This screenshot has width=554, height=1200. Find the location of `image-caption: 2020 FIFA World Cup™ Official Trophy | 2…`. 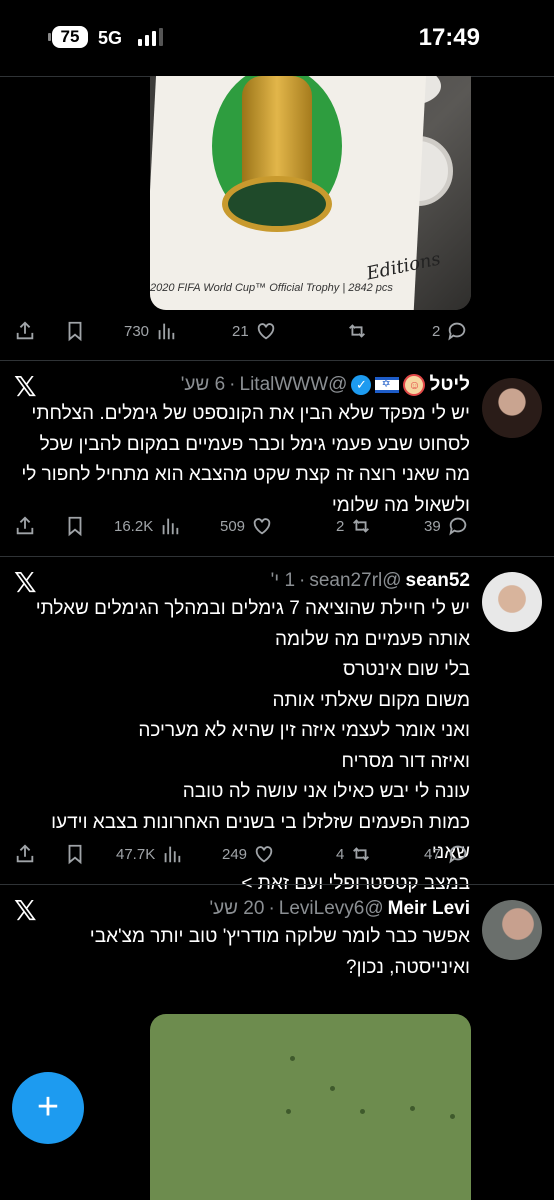

image-caption: 2020 FIFA World Cup™ Official Trophy | 2… is located at coordinates (271, 288).